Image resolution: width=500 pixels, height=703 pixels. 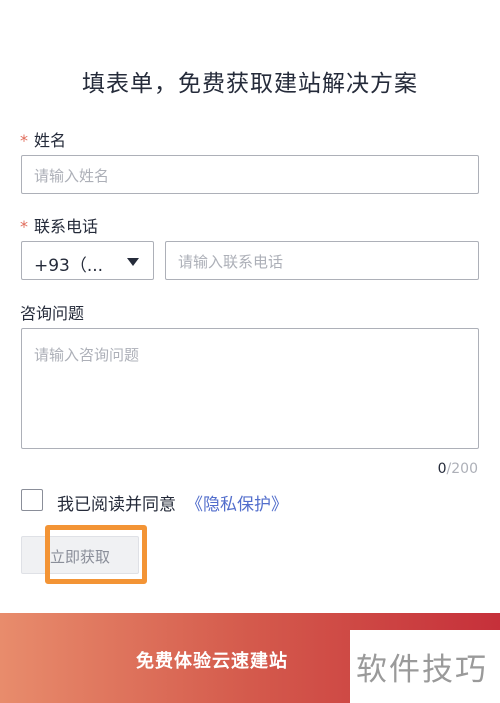 I want to click on banner-text: 免费体验云速建站, so click(x=212, y=661).